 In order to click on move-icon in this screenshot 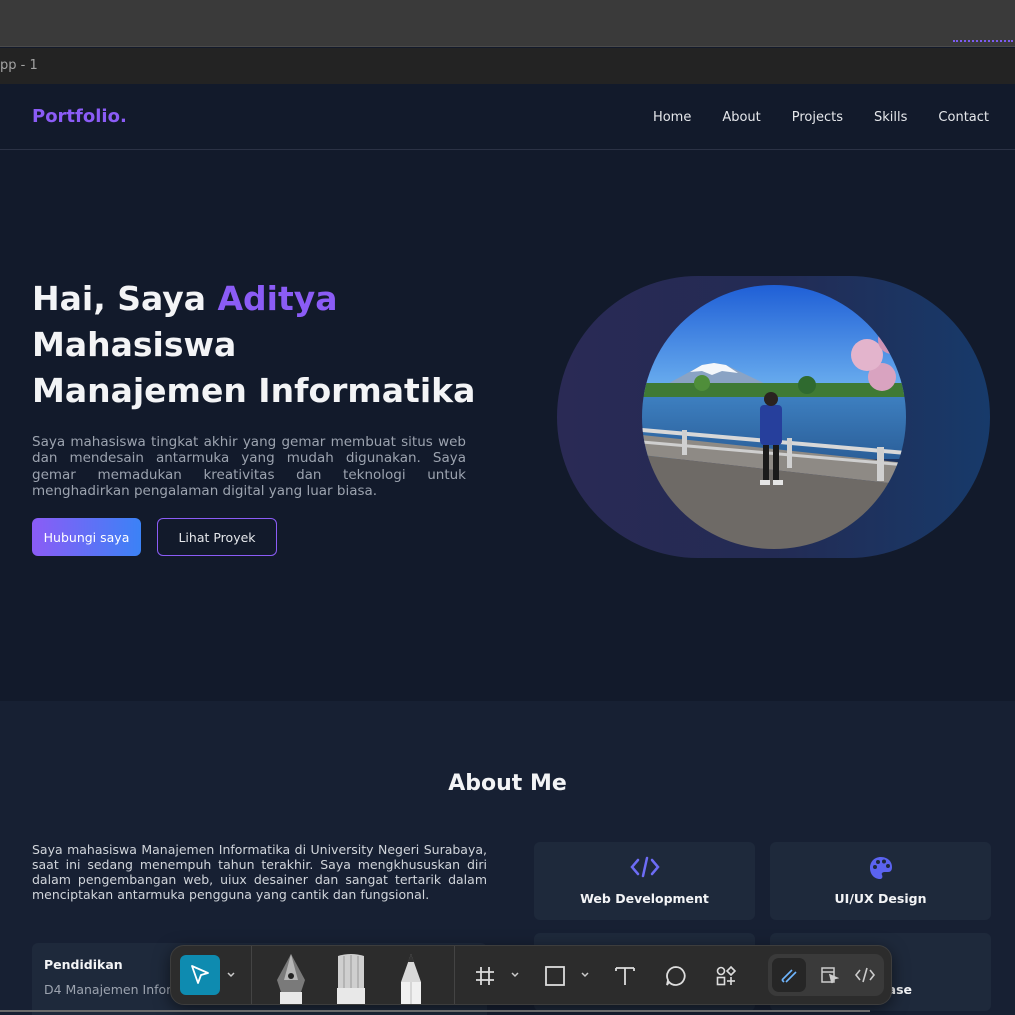, I will do `click(200, 975)`.